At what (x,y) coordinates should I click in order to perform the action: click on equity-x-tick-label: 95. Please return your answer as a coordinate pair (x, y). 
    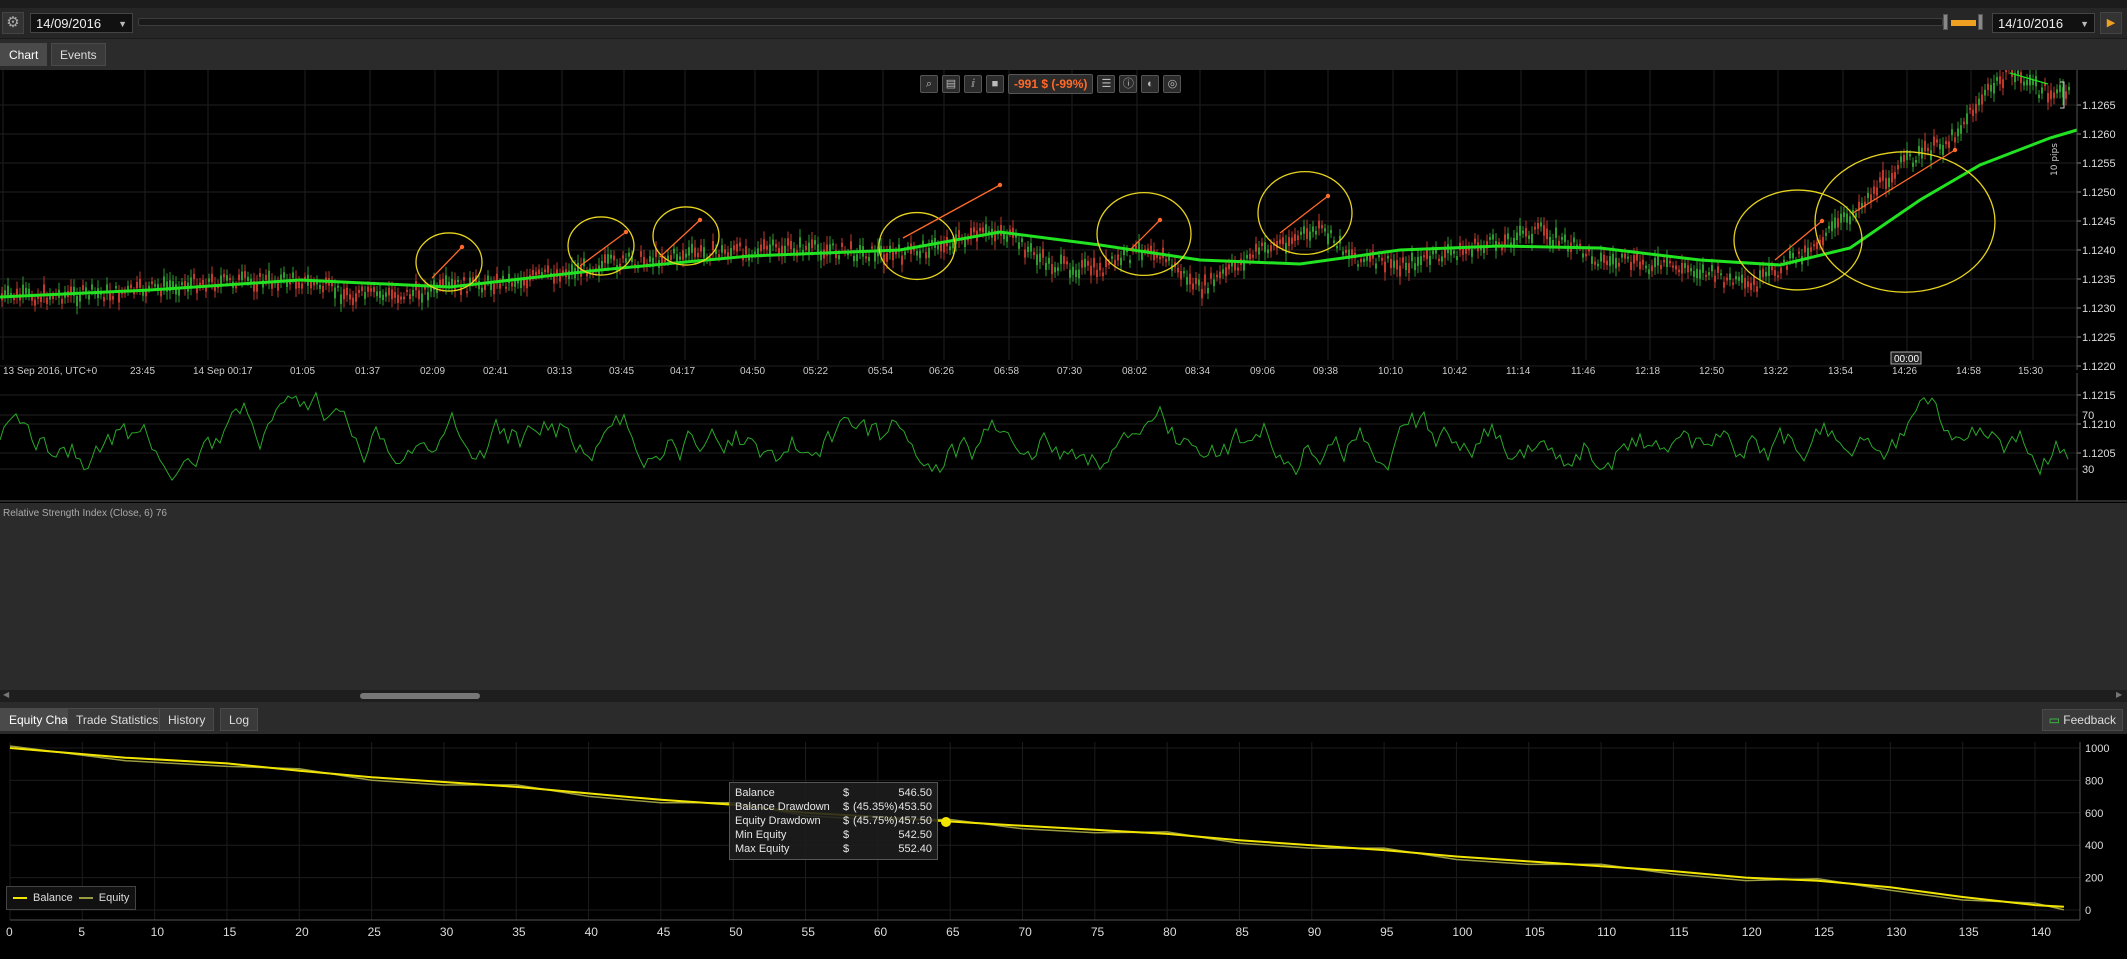
    Looking at the image, I should click on (1387, 932).